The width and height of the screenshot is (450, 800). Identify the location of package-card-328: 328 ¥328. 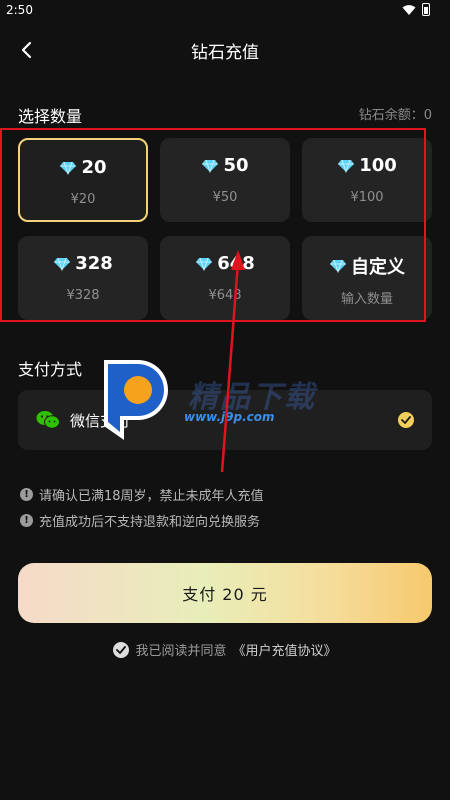
(83, 278).